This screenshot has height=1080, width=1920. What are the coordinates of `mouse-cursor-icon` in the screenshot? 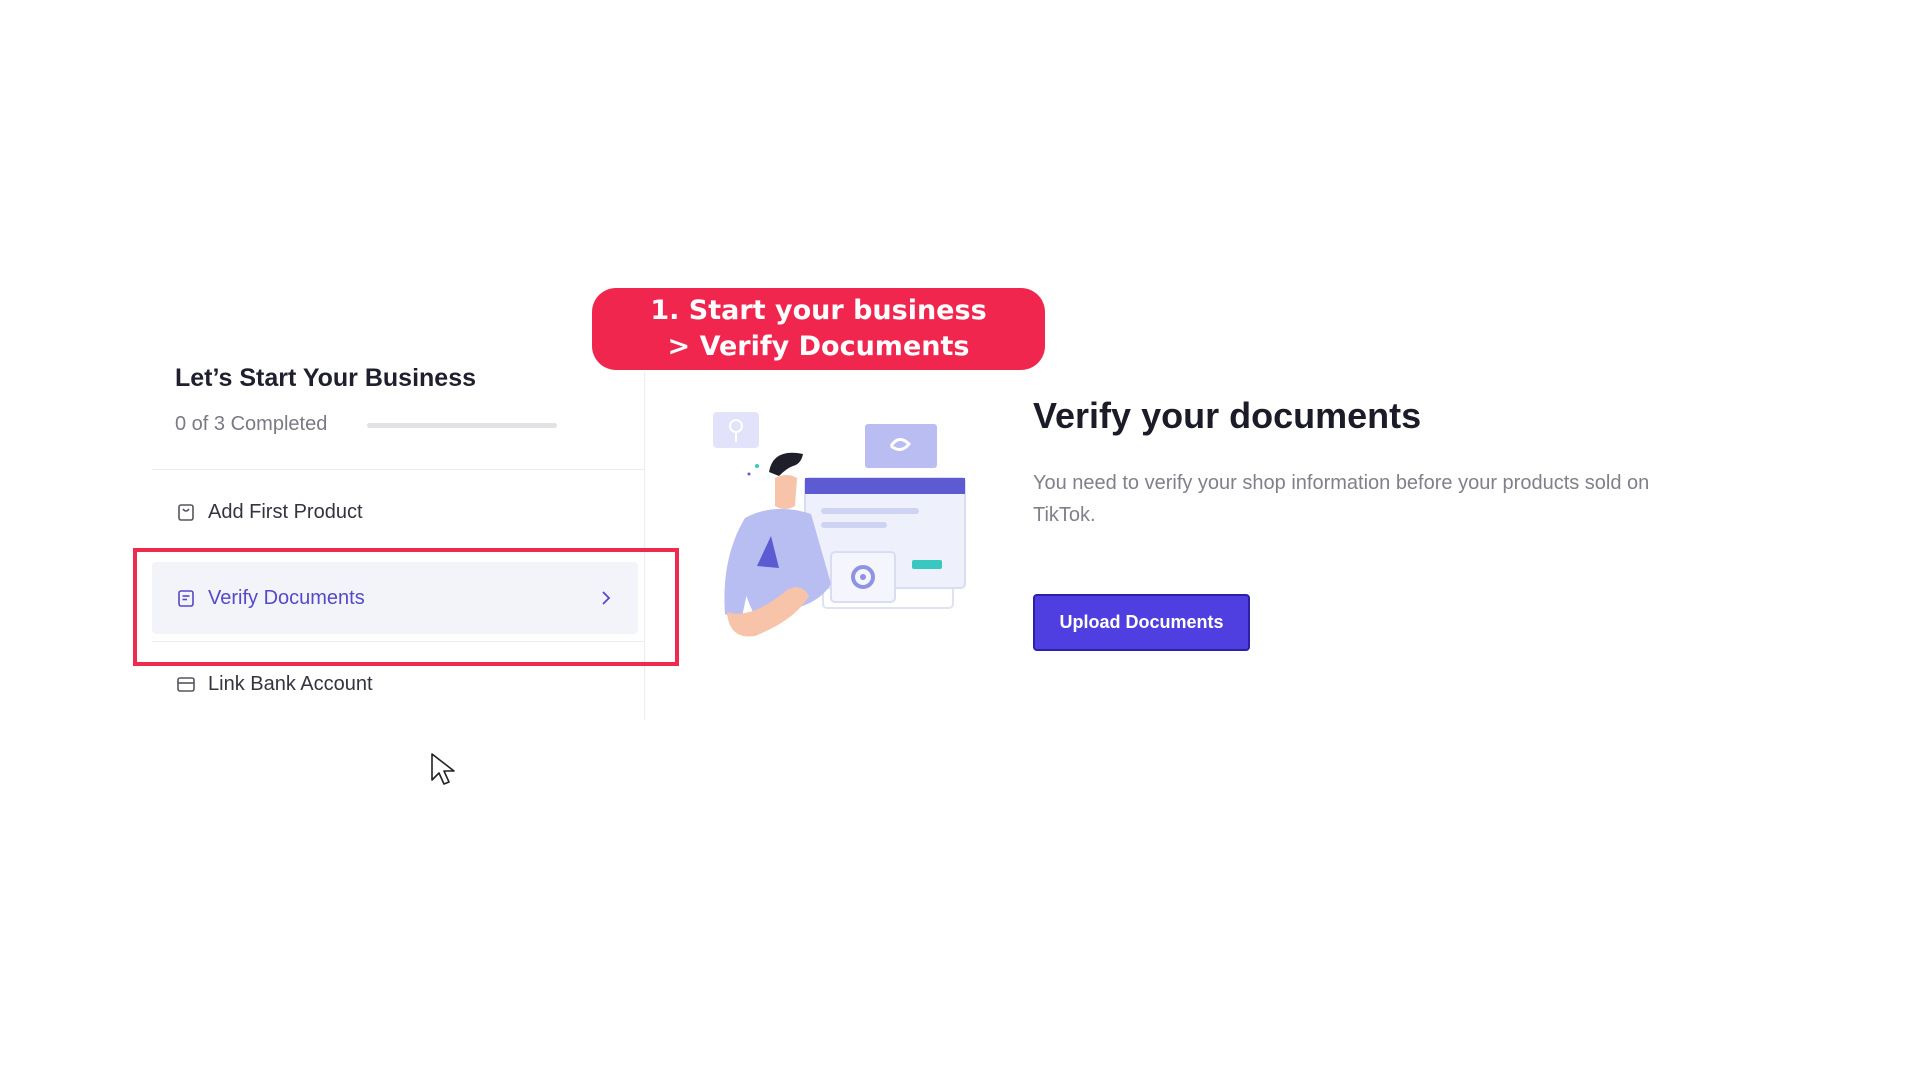 It's located at (443, 769).